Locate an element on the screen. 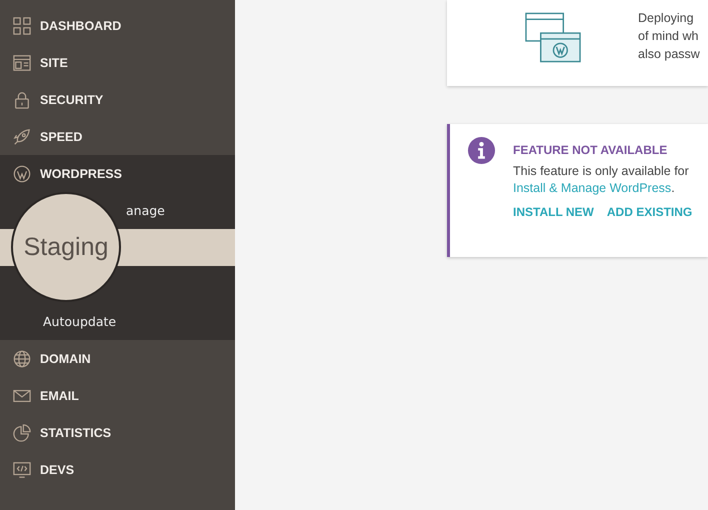  submenu-item: anage is located at coordinates (145, 210).